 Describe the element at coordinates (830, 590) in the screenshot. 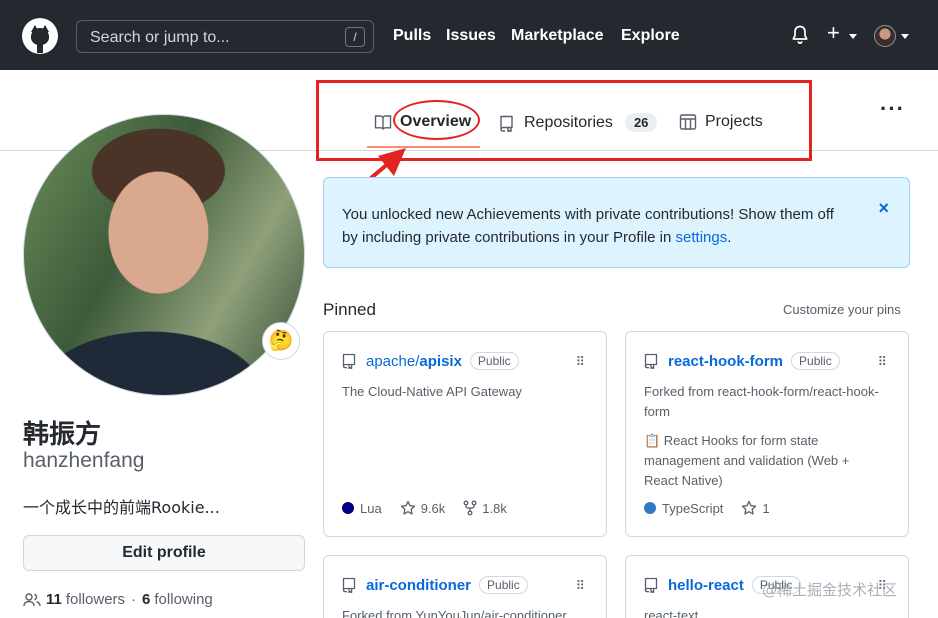

I see `watermark: @稀土掘金技术社区` at that location.